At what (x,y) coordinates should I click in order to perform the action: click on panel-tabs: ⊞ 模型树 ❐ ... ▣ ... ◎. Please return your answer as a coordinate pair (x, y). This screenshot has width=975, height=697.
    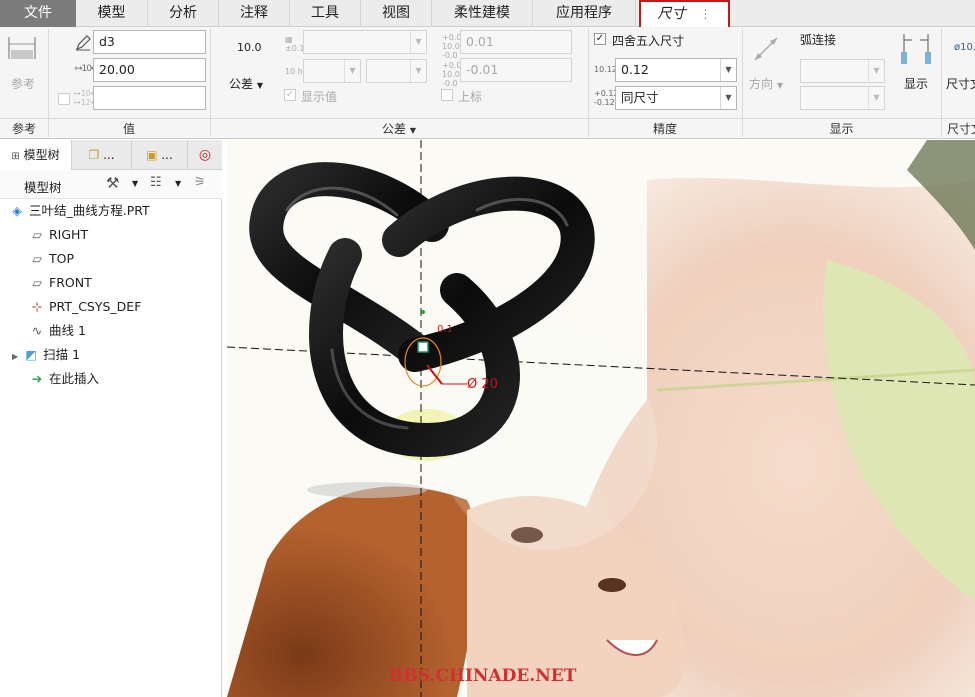
    Looking at the image, I should click on (111, 155).